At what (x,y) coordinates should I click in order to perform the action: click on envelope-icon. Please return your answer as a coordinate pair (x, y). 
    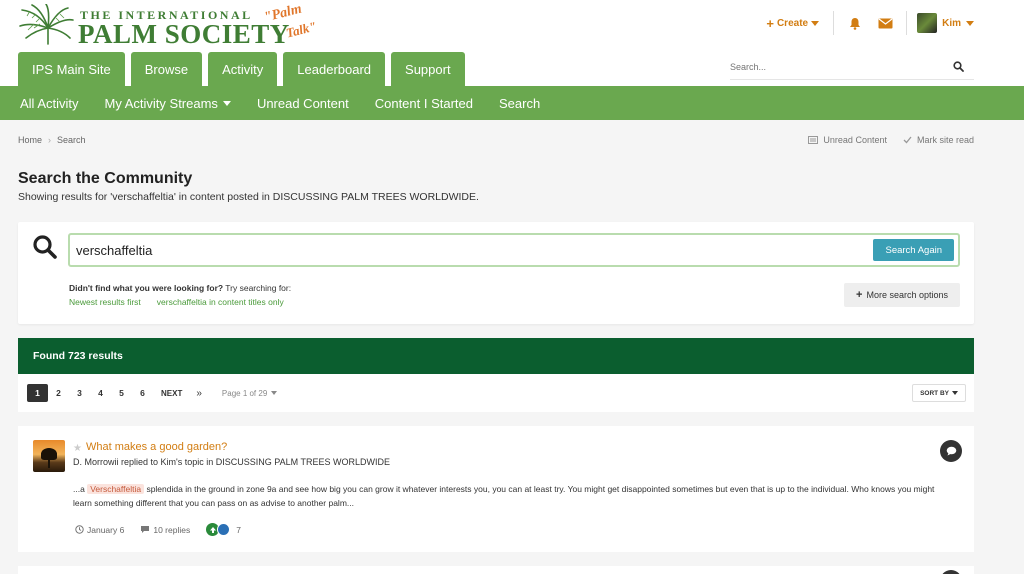
    Looking at the image, I should click on (885, 23).